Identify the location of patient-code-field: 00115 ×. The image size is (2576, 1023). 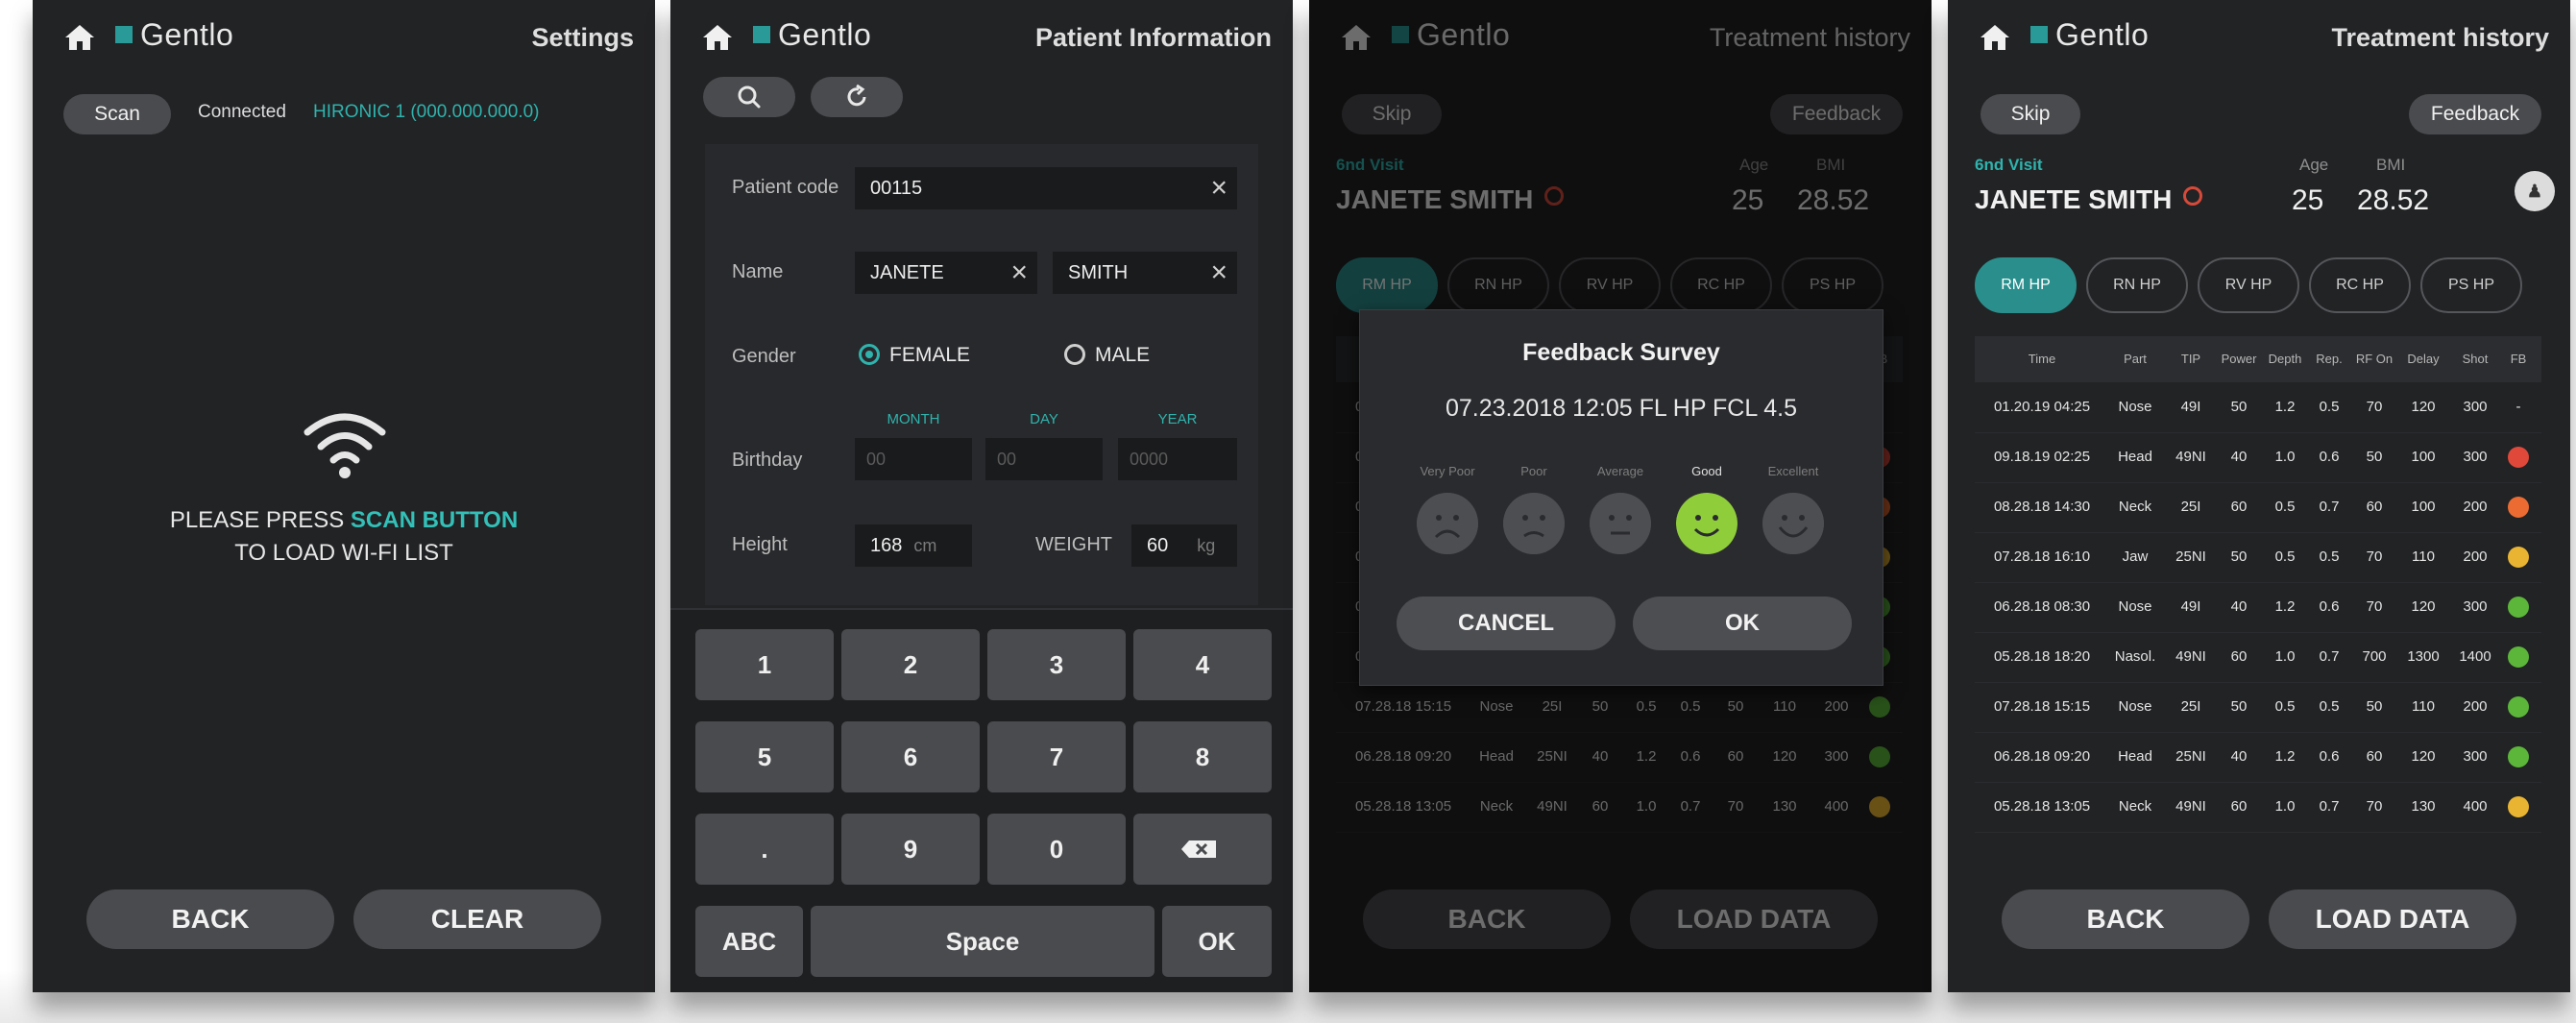
(1046, 188).